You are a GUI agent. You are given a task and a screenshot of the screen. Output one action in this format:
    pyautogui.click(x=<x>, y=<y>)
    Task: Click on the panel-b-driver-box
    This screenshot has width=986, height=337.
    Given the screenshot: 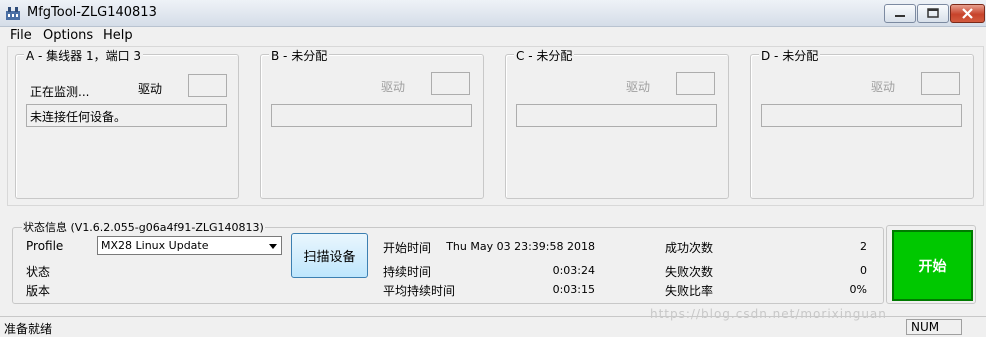 What is the action you would take?
    pyautogui.click(x=450, y=83)
    